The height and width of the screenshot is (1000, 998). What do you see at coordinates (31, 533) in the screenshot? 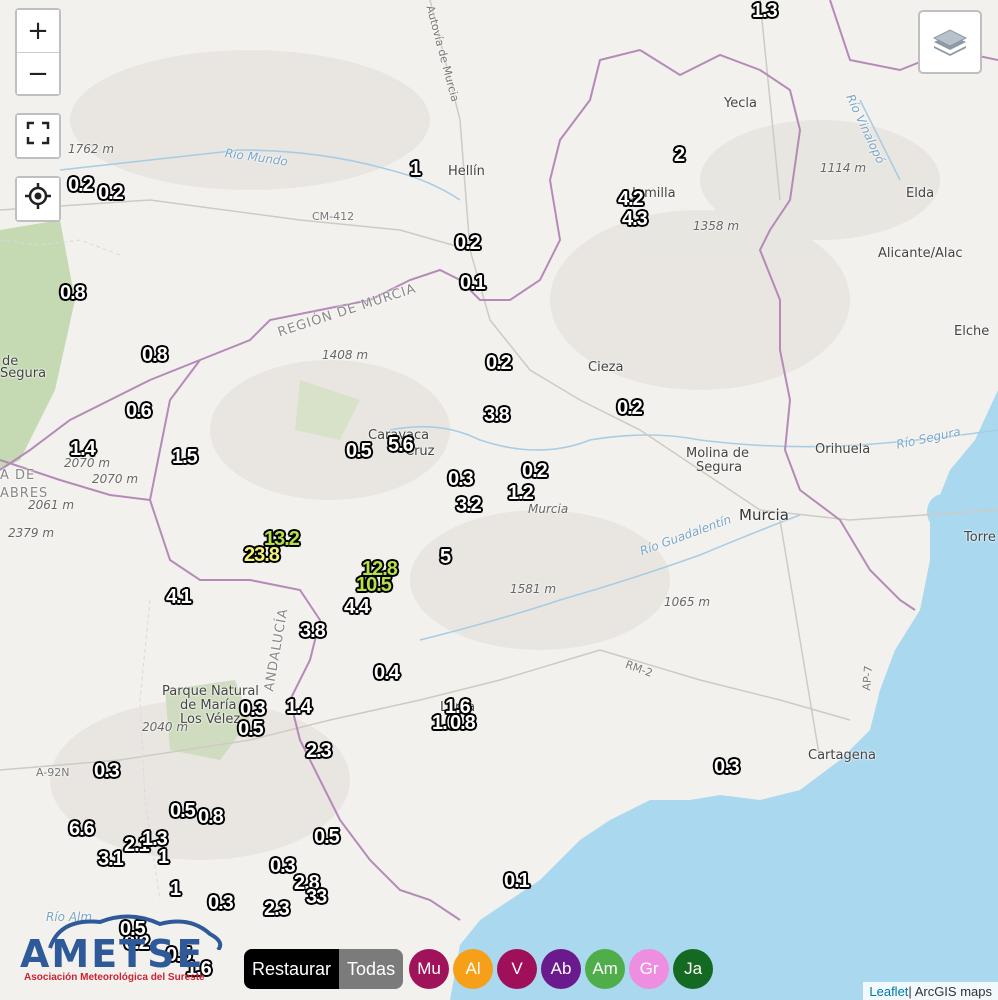
I see `place-label-e2379: 2379 m` at bounding box center [31, 533].